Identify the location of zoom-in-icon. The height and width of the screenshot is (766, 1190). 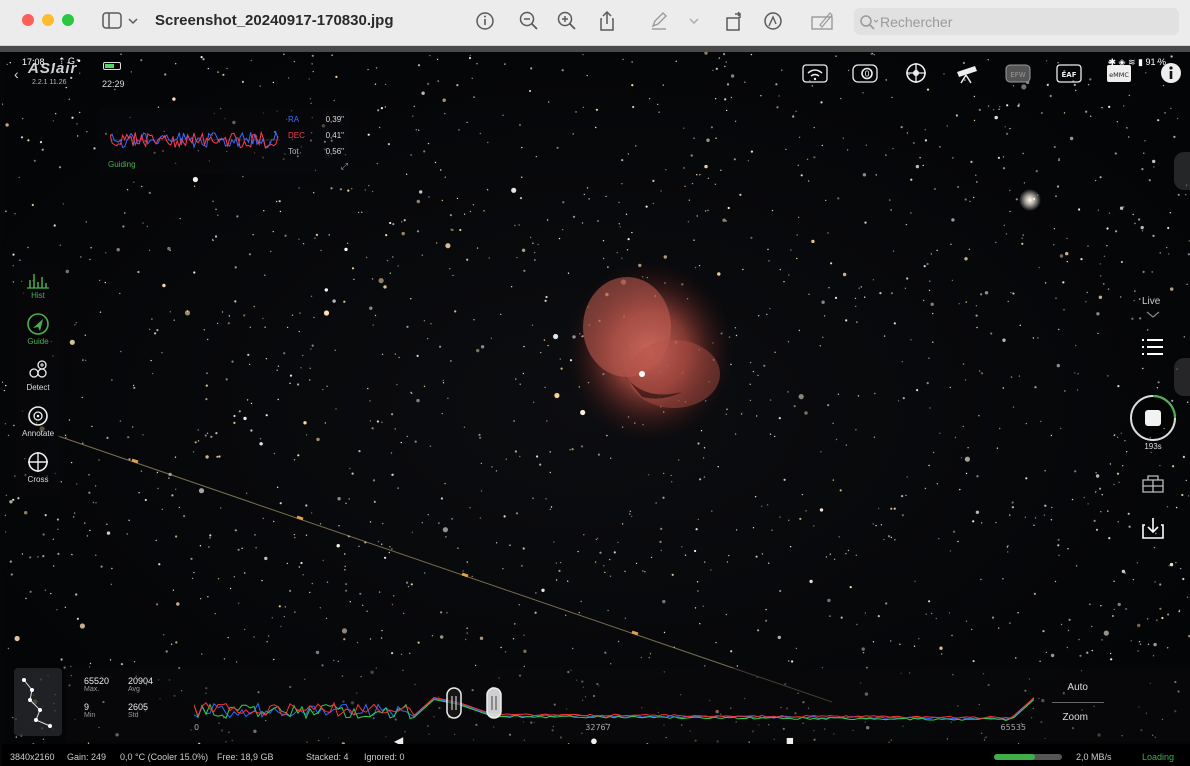
(566, 20).